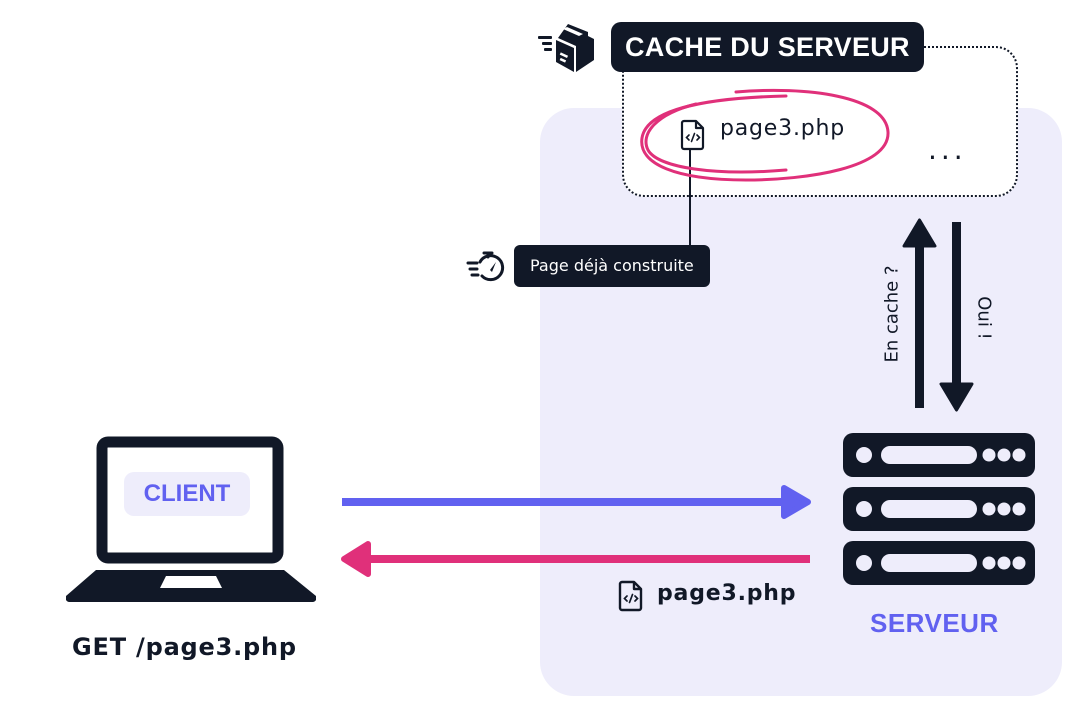 The image size is (1080, 720). What do you see at coordinates (576, 502) in the screenshot?
I see `request-arrow` at bounding box center [576, 502].